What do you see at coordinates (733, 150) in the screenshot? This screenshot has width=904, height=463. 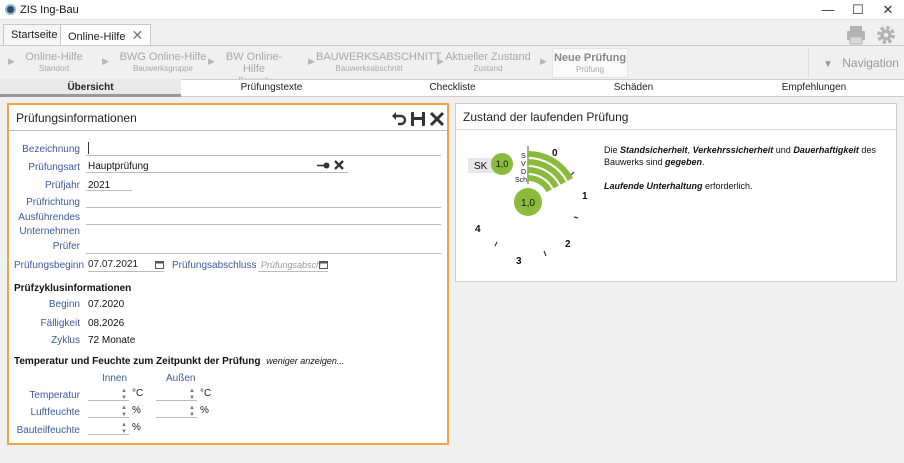 I see `text-part-bold: Verkehrssicherheit` at bounding box center [733, 150].